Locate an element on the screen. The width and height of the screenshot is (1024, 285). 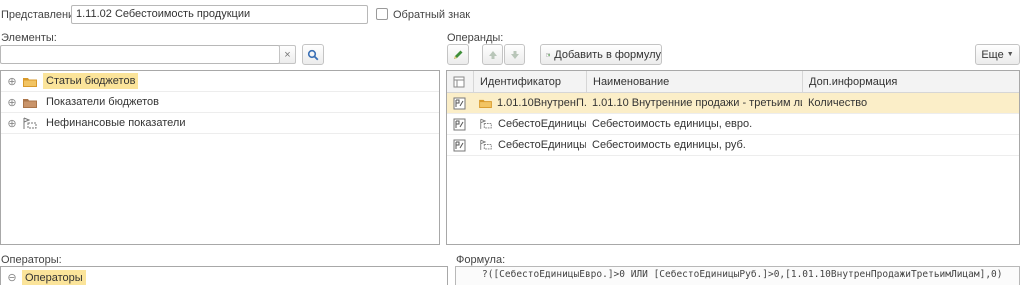
tree-item-budget-articles: ⊕ Статьи бюджетов is located at coordinates (220, 81).